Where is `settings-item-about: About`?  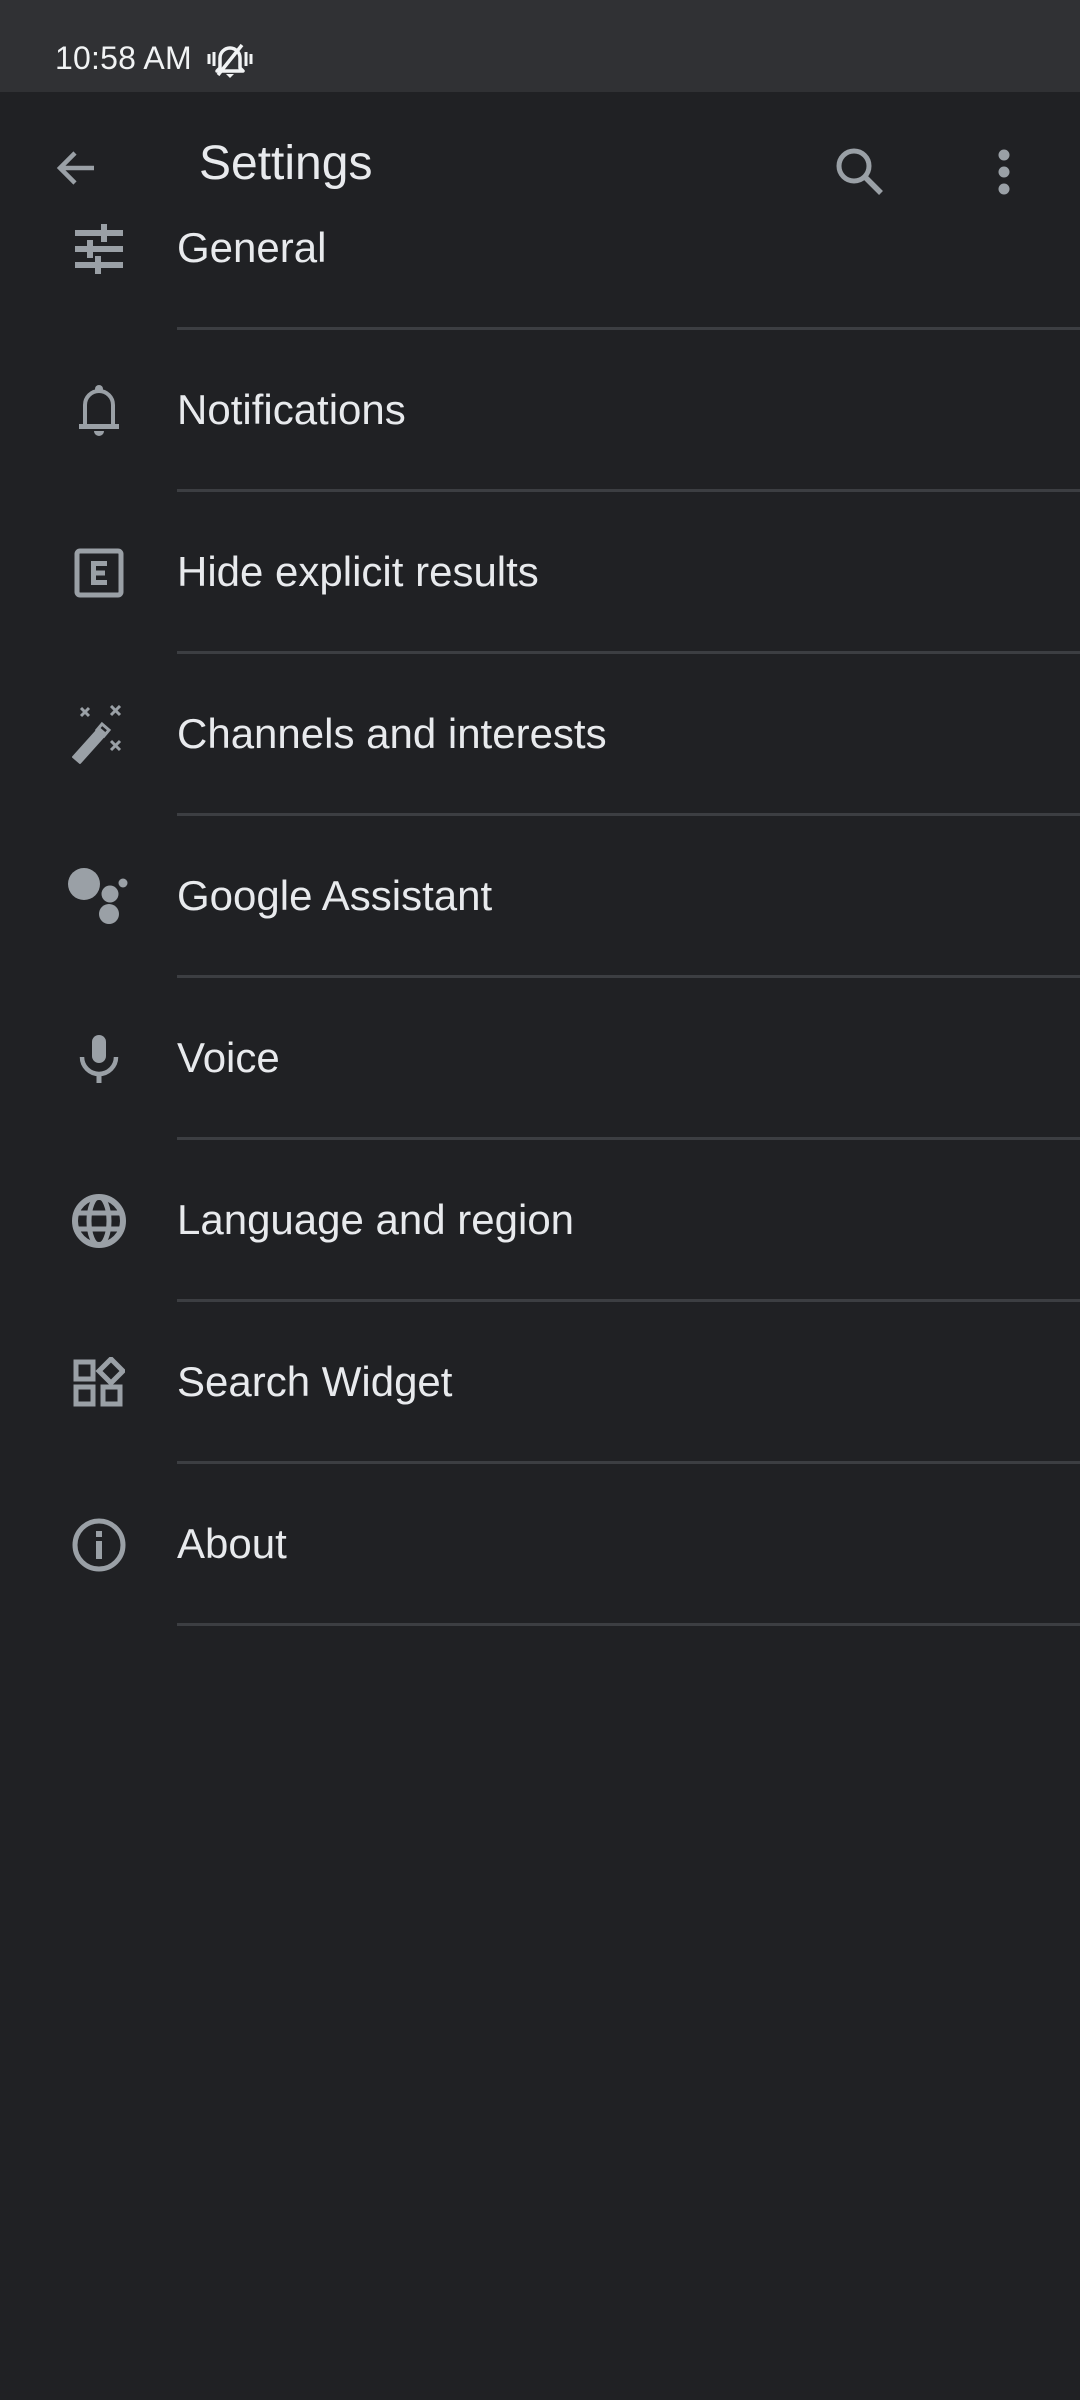 settings-item-about: About is located at coordinates (540, 1545).